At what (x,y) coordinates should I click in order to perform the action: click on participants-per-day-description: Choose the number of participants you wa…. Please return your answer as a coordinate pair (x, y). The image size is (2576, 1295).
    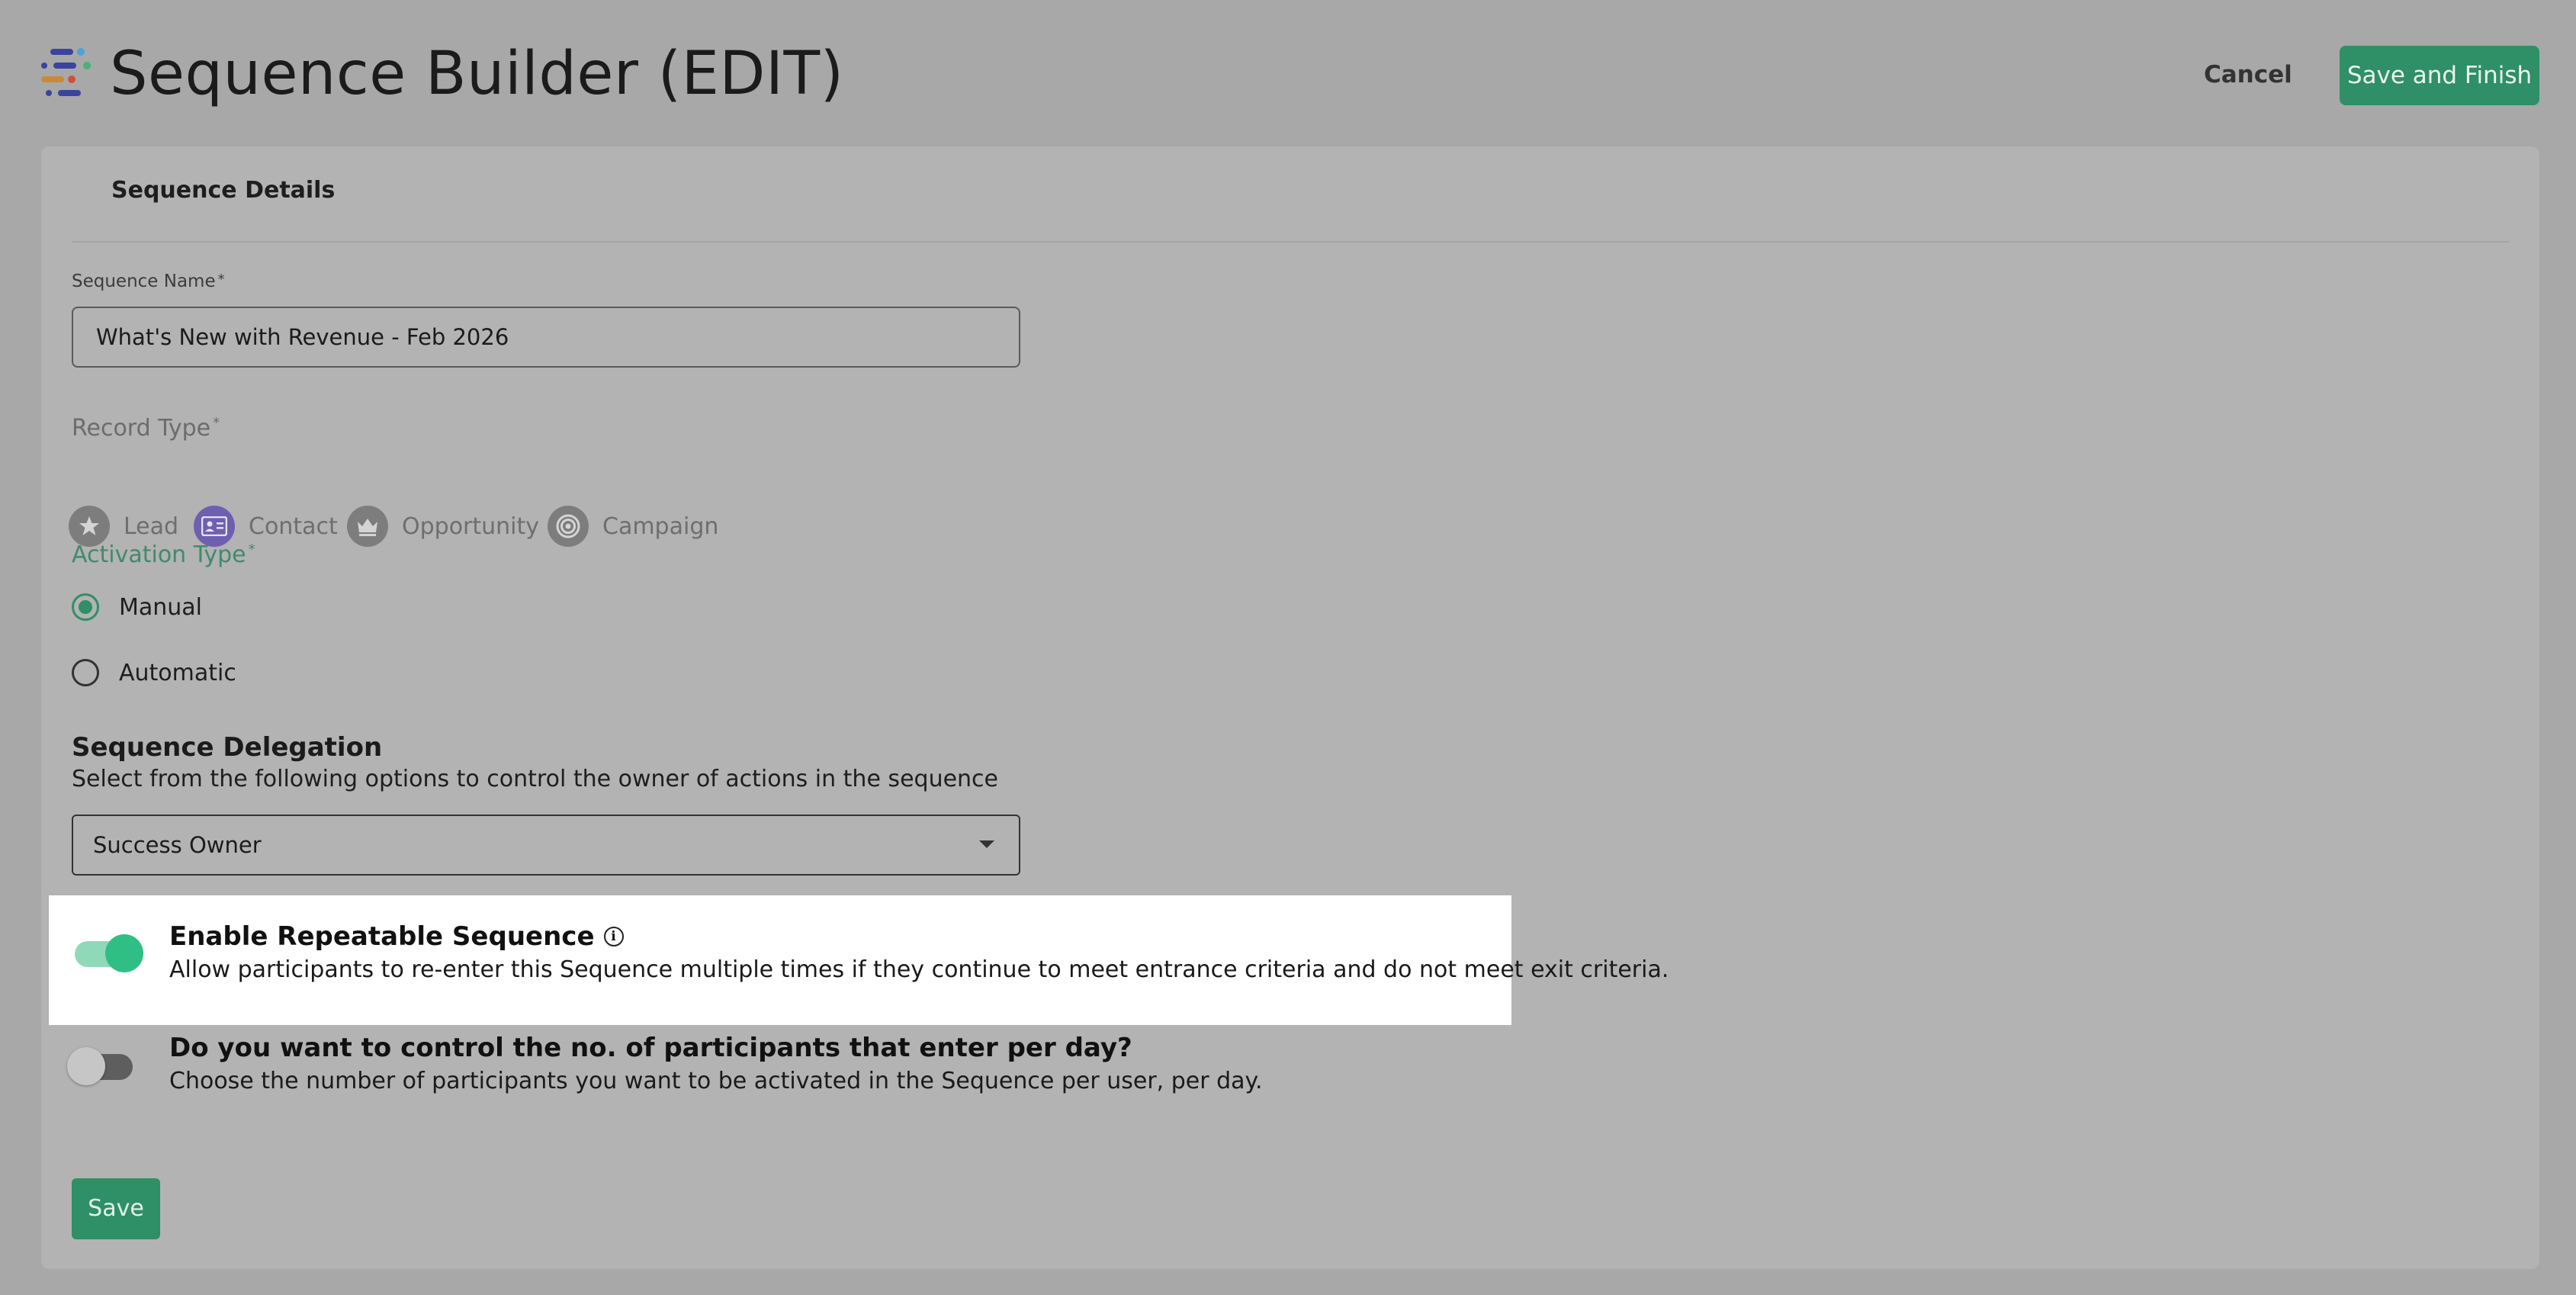
    Looking at the image, I should click on (716, 1081).